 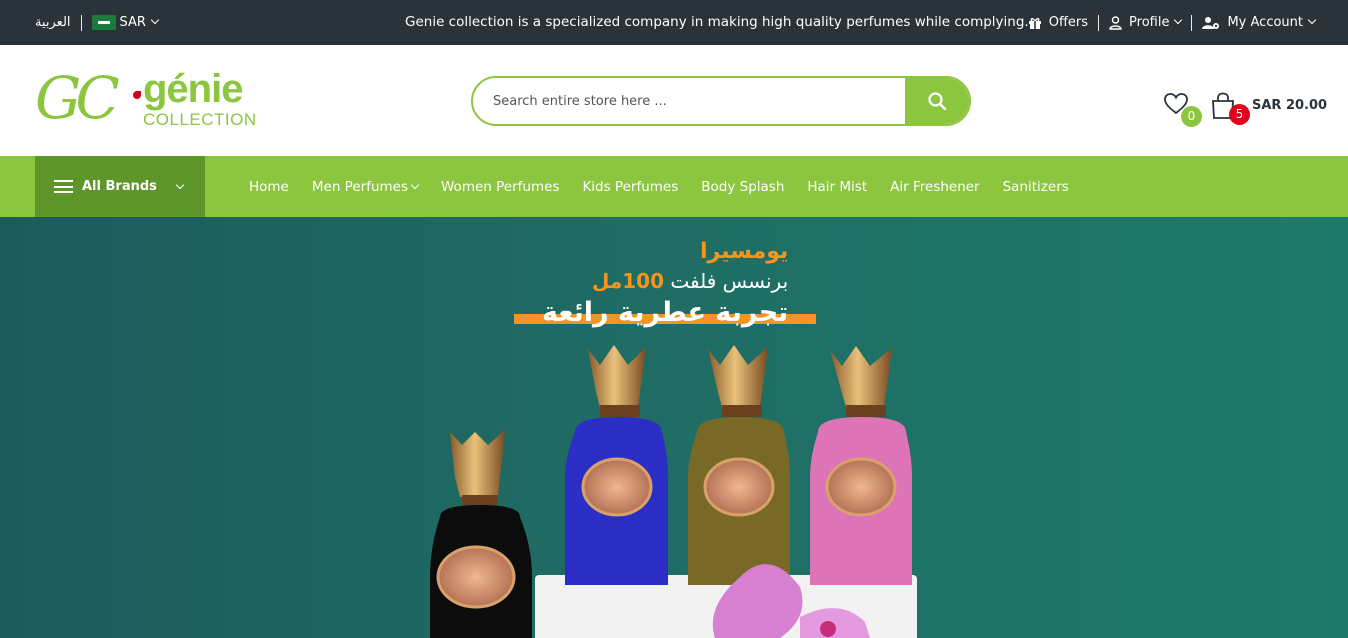 I want to click on user-icon, so click(x=1115, y=22).